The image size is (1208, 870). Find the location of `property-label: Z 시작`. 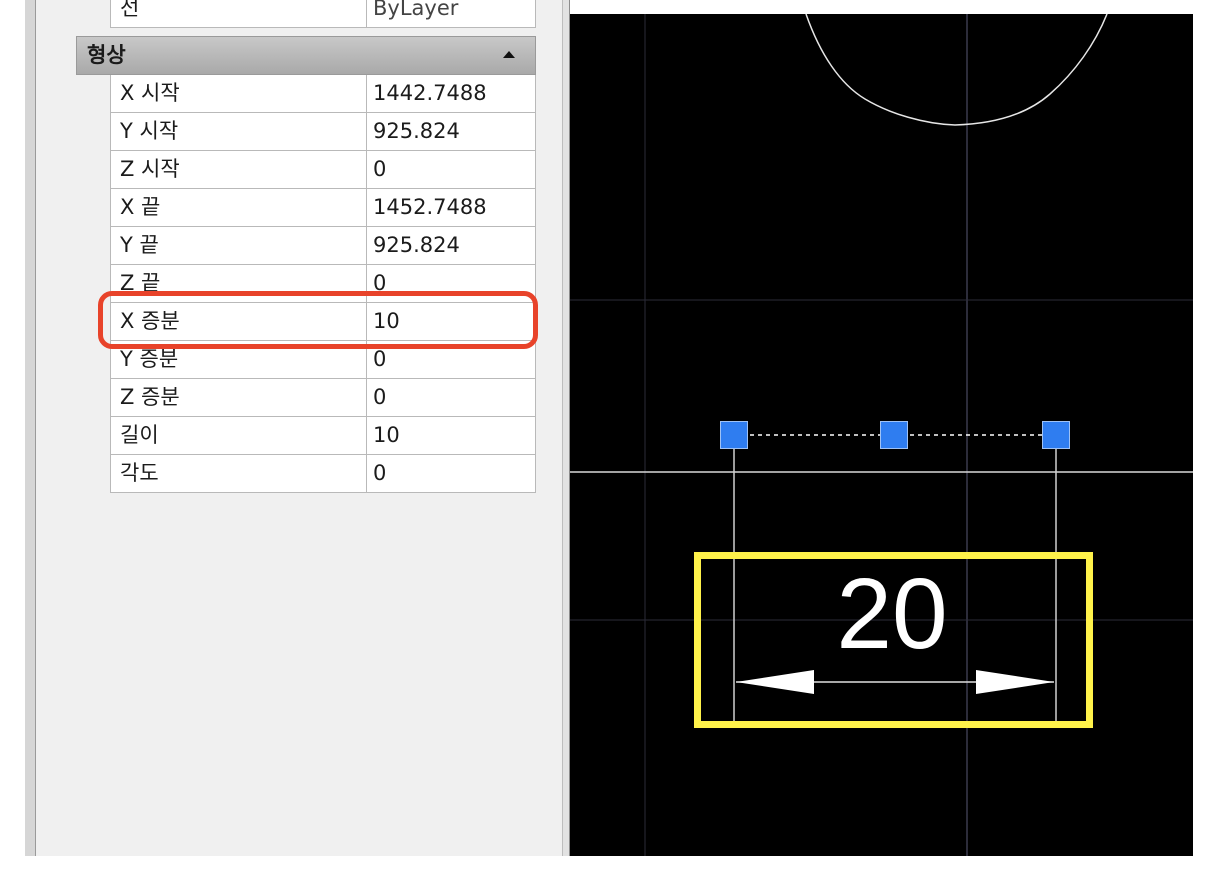

property-label: Z 시작 is located at coordinates (239, 169).